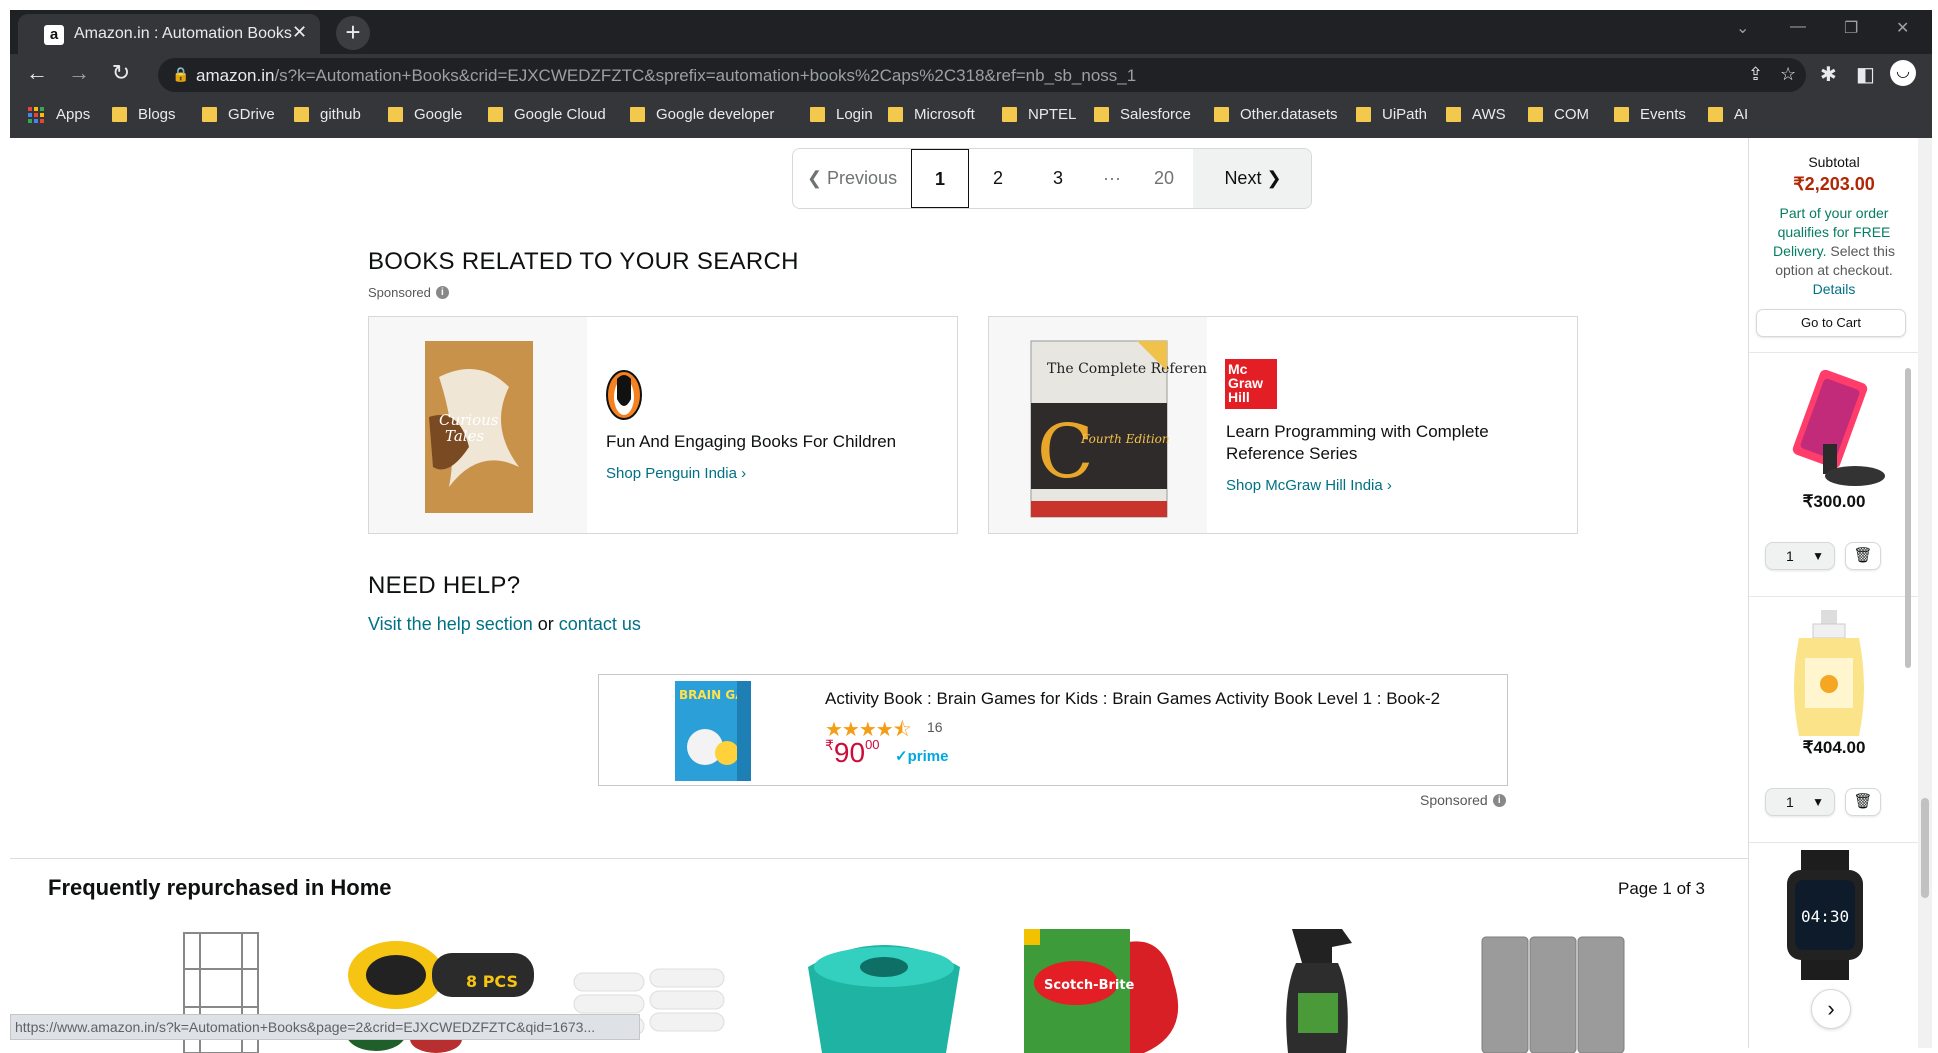 Image resolution: width=1938 pixels, height=1053 pixels. I want to click on subtotal-label: Subtotal, so click(1834, 162).